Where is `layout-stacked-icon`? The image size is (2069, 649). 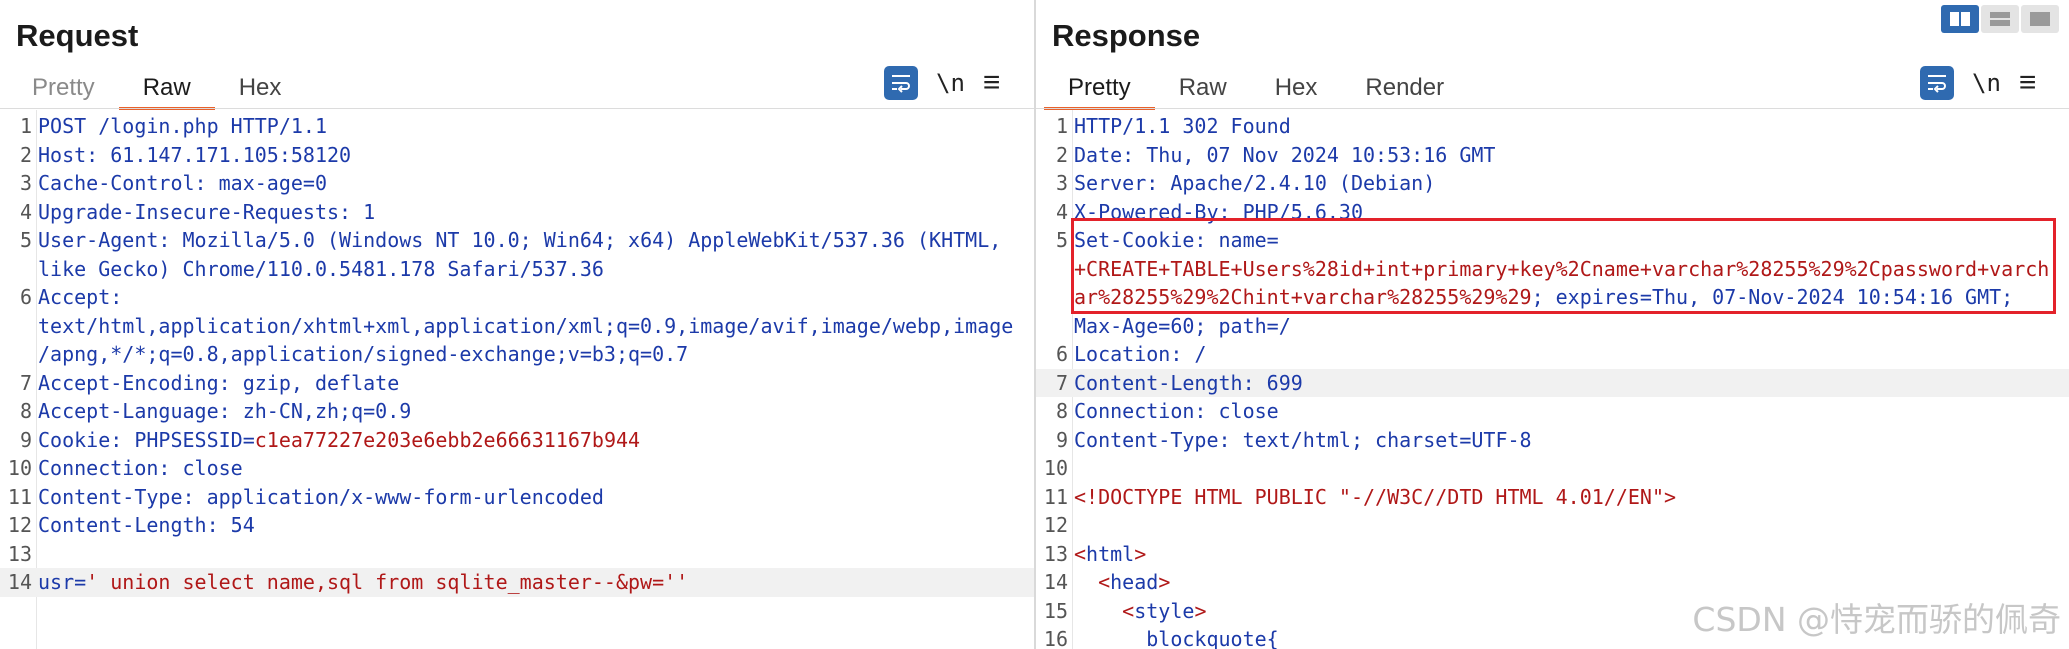 layout-stacked-icon is located at coordinates (2000, 19).